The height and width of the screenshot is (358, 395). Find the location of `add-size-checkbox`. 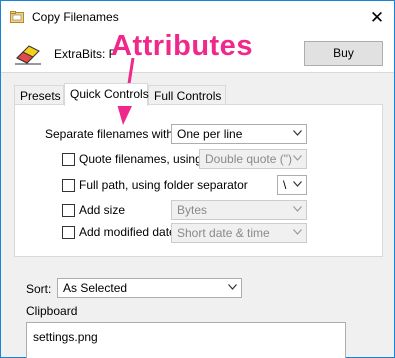

add-size-checkbox is located at coordinates (68, 210).